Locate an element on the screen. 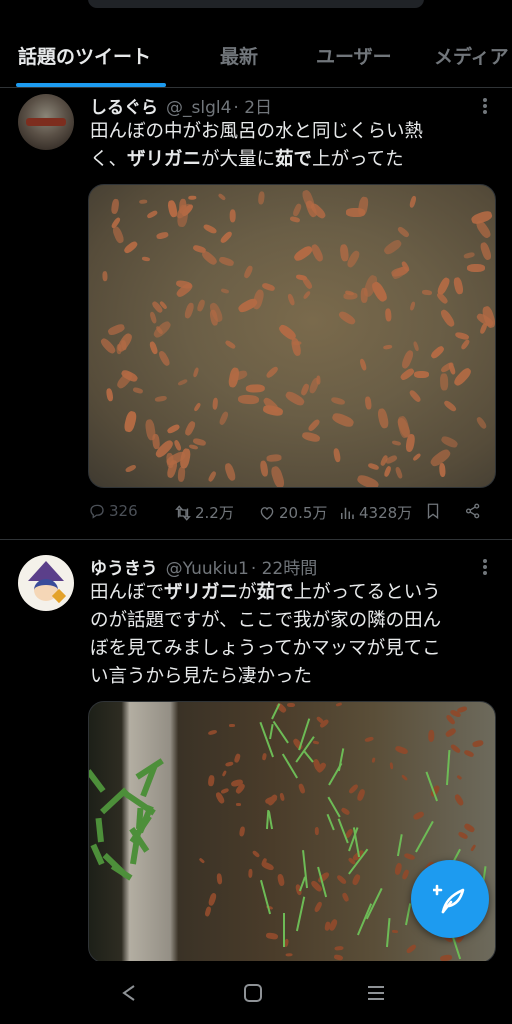 The width and height of the screenshot is (512, 1024). tweet-text: 田んぼの中がお風呂の水と同じくらい熱 く、ザリガニが大量に茹で上がってた is located at coordinates (290, 146).